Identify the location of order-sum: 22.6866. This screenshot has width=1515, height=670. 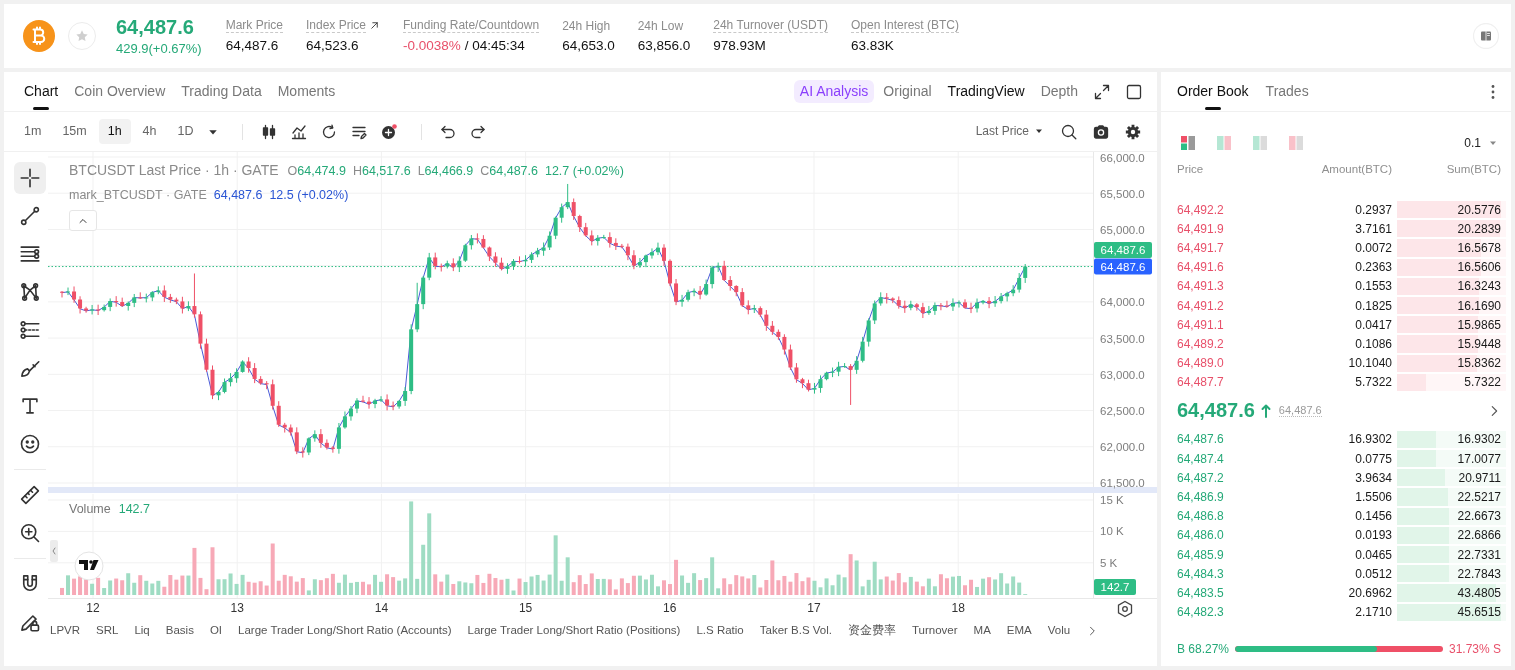
(1479, 535).